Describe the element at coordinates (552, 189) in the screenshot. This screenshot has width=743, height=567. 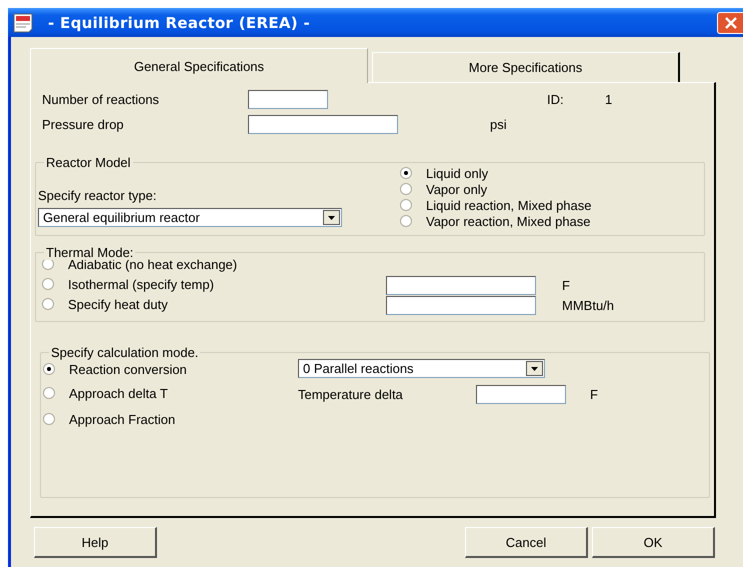
I see `radio-button: Vapor only` at that location.